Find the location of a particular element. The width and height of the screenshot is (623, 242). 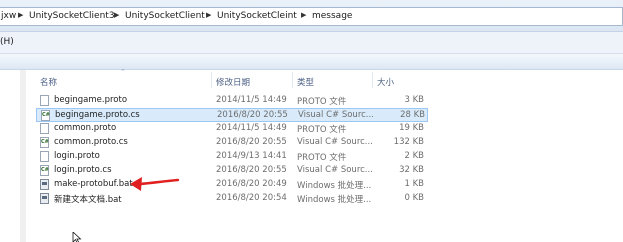

mouse-cursor-icon is located at coordinates (77, 237).